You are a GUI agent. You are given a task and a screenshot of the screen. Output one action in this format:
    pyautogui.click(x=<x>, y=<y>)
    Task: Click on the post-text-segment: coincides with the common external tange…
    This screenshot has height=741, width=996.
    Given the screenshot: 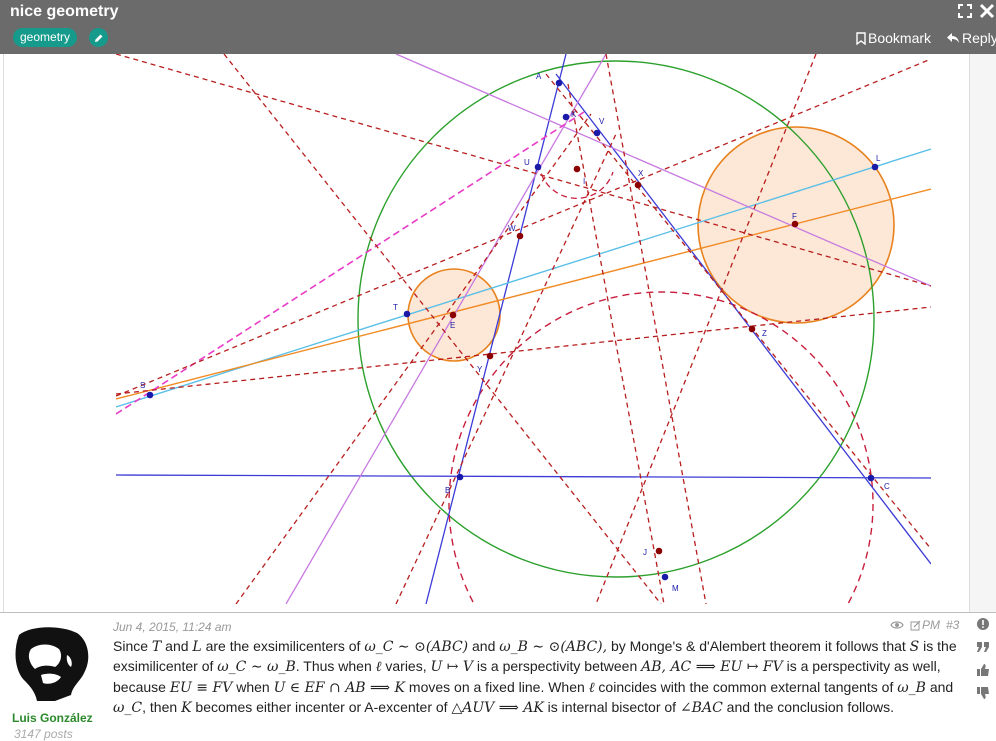 What is the action you would take?
    pyautogui.click(x=746, y=686)
    